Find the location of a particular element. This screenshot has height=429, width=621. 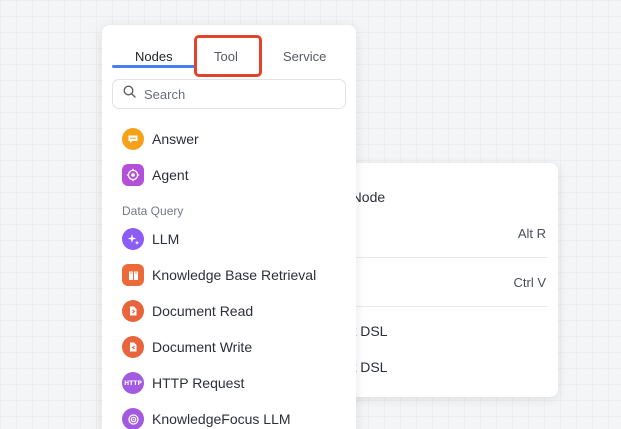

search-icon is located at coordinates (129, 94).